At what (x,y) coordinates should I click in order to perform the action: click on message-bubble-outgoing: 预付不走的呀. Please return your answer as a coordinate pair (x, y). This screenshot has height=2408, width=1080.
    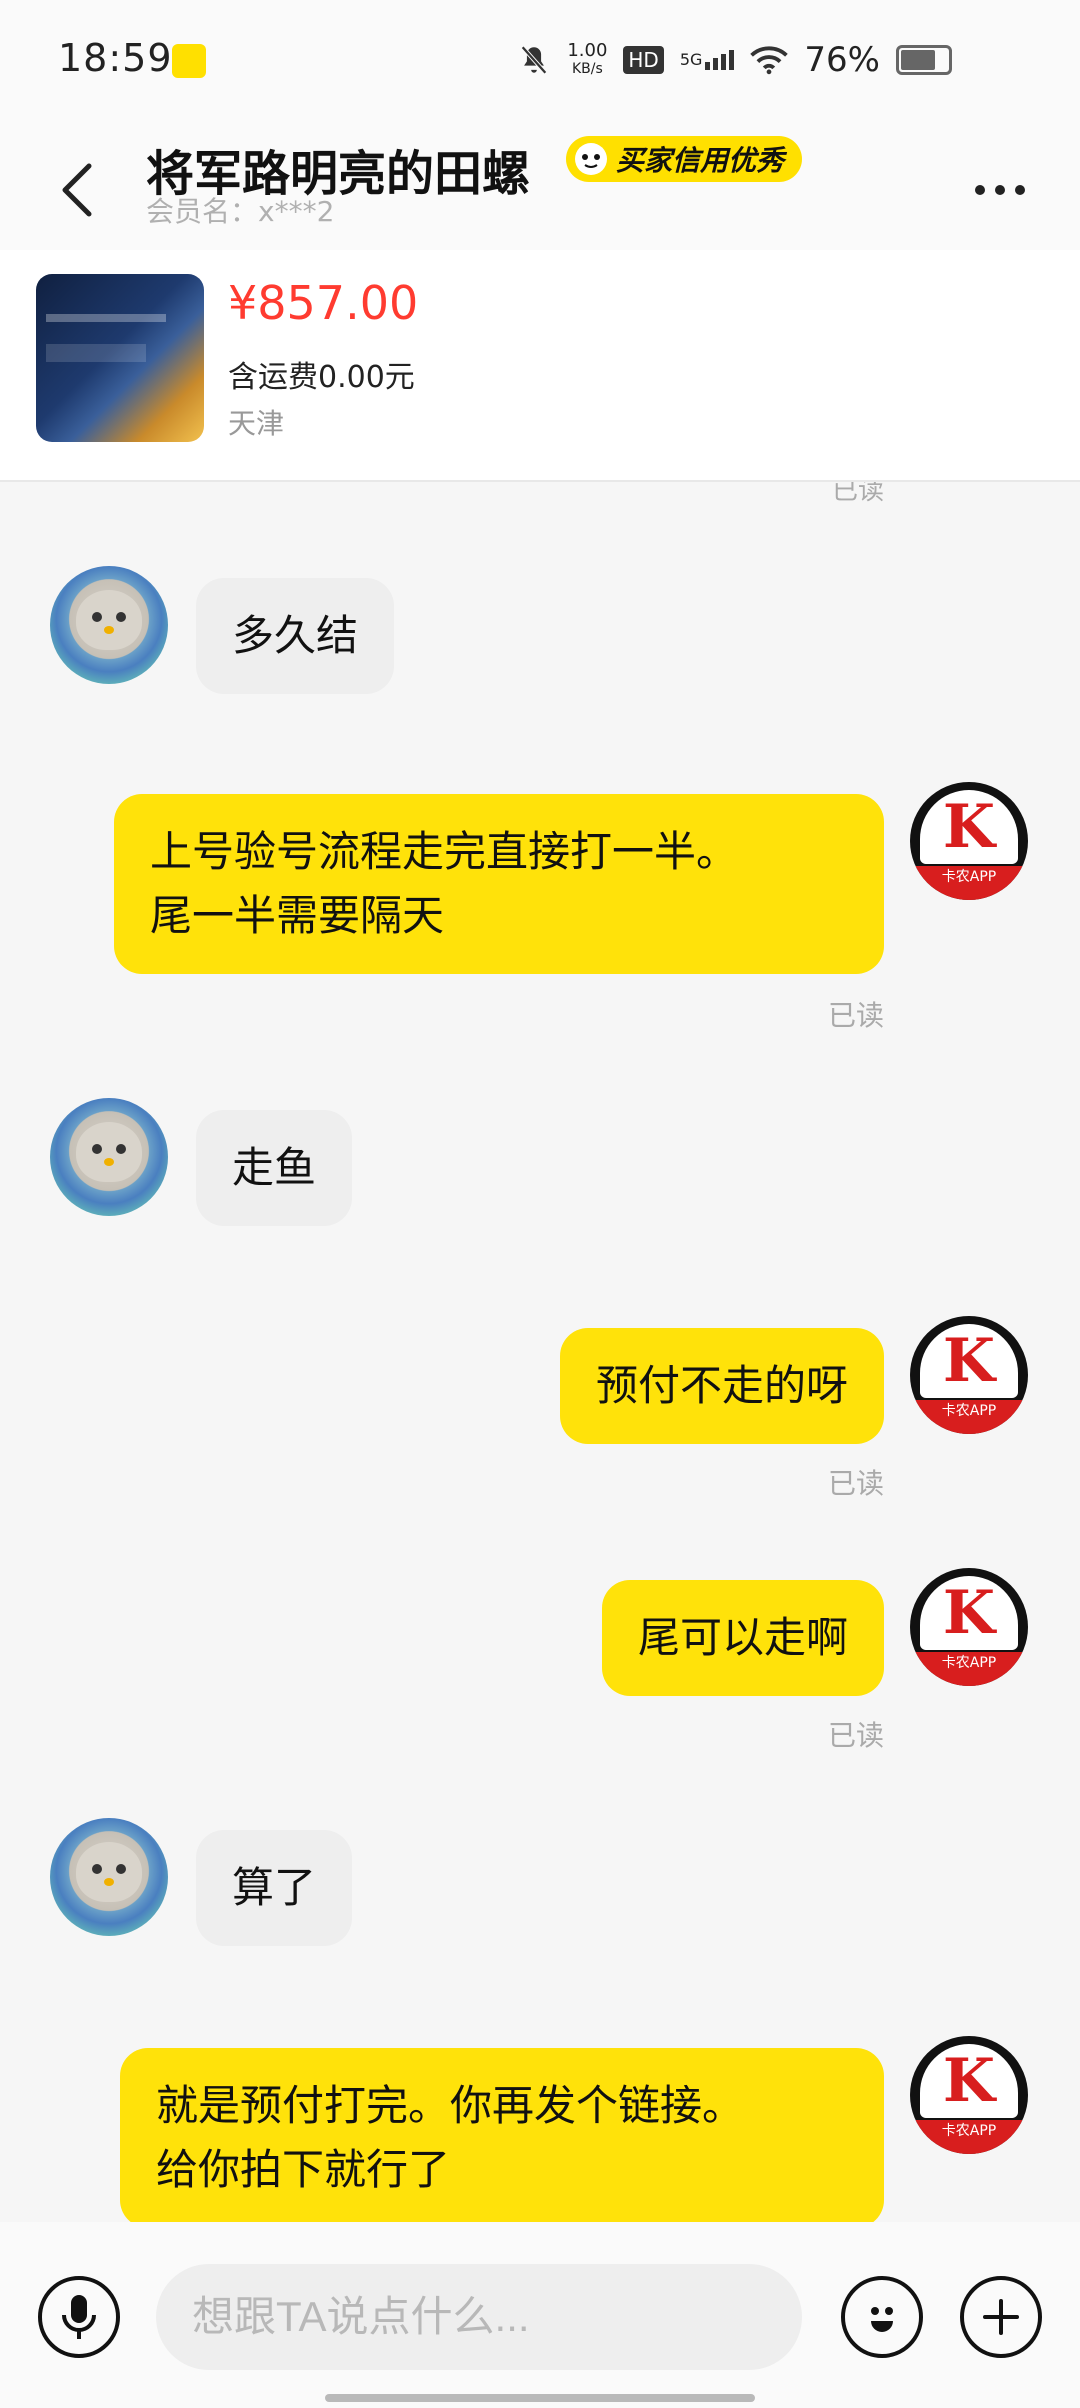
    Looking at the image, I should click on (721, 1386).